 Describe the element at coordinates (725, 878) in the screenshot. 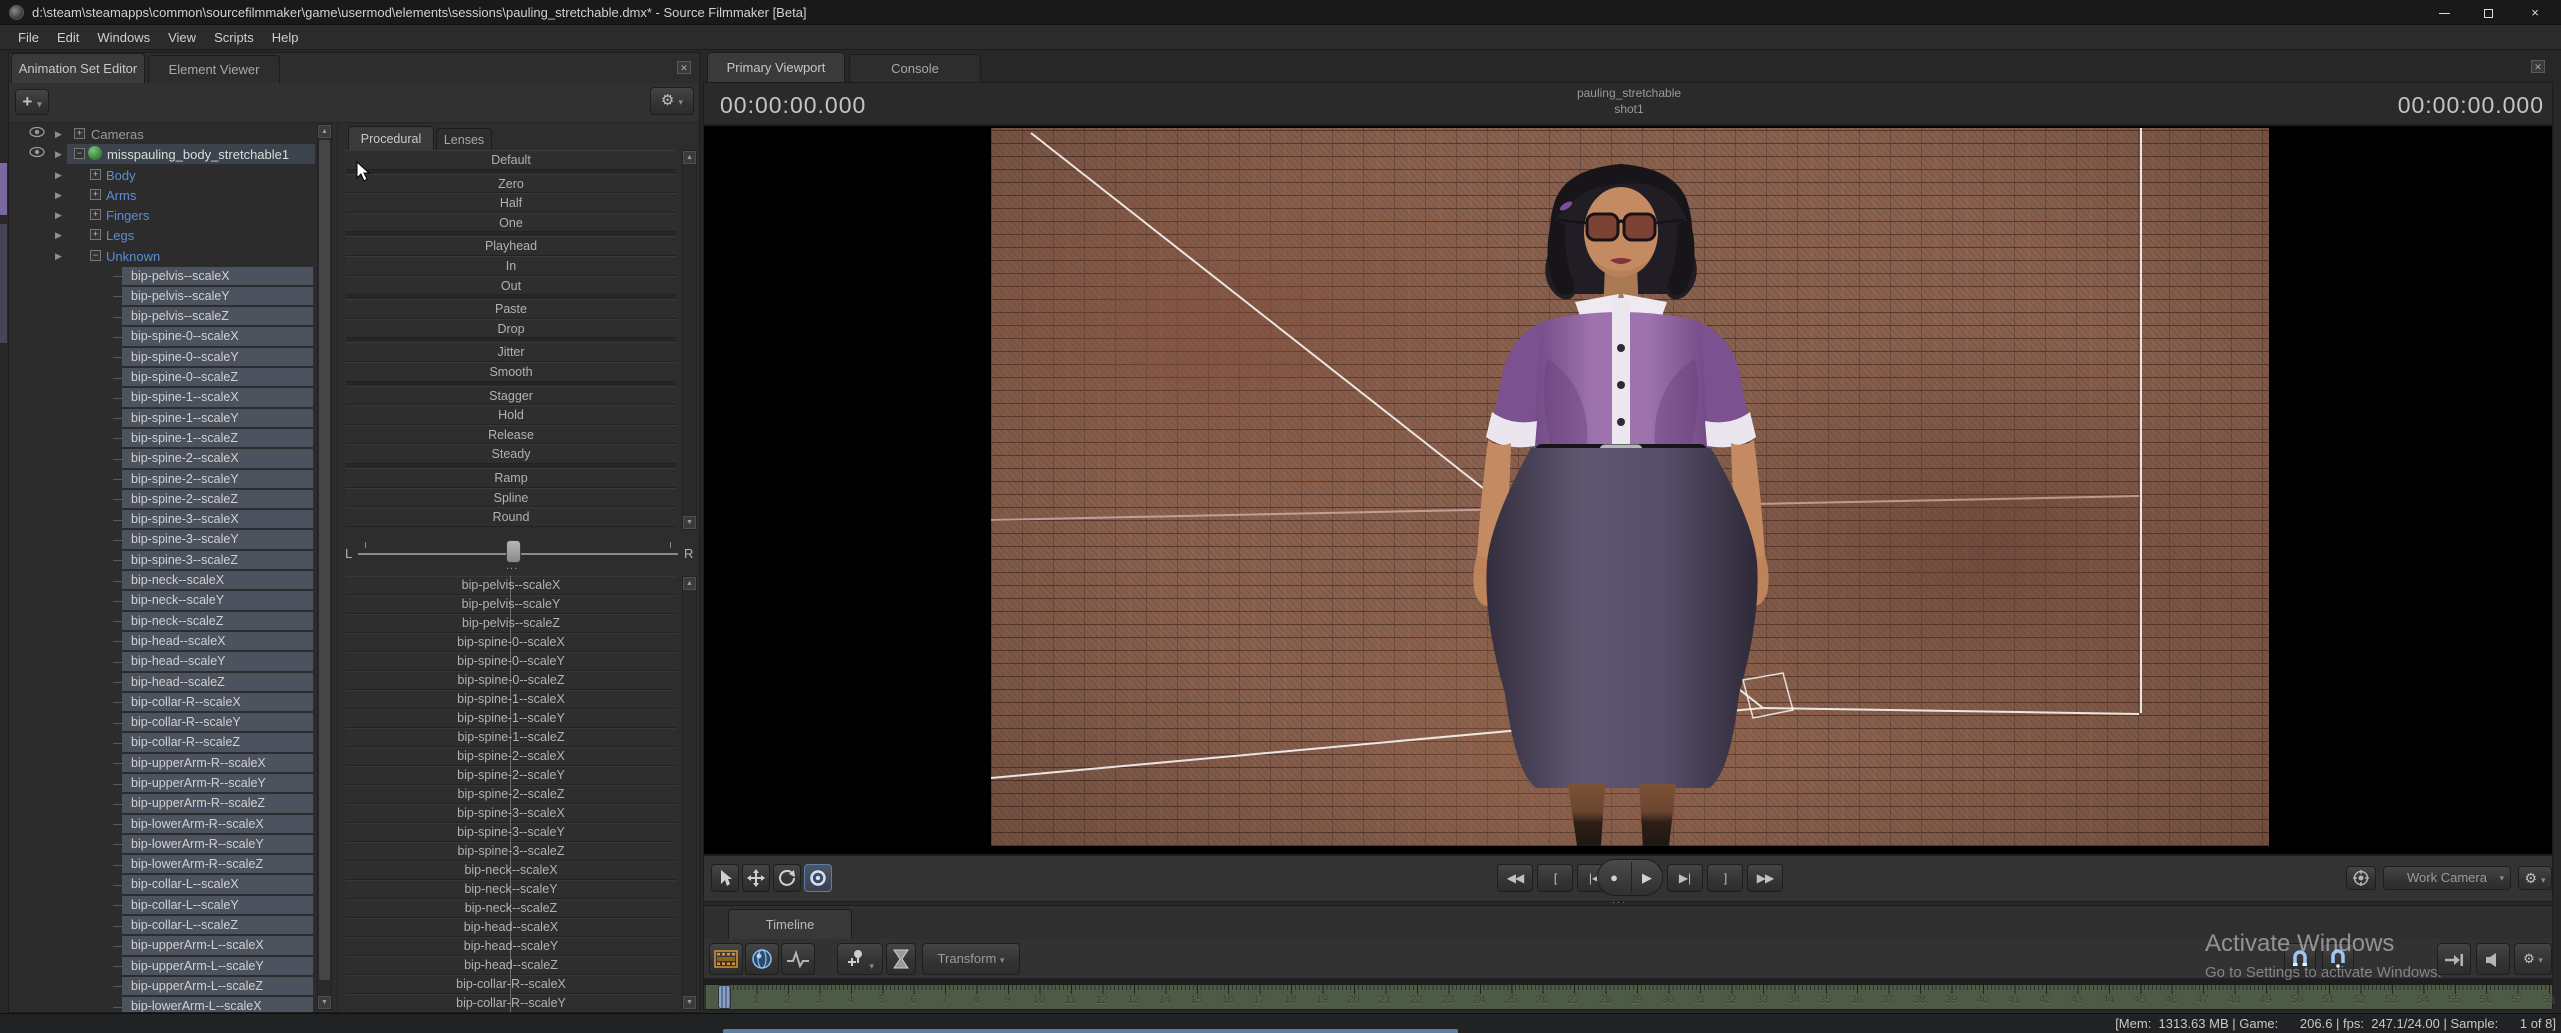

I see `select-tool-button` at that location.